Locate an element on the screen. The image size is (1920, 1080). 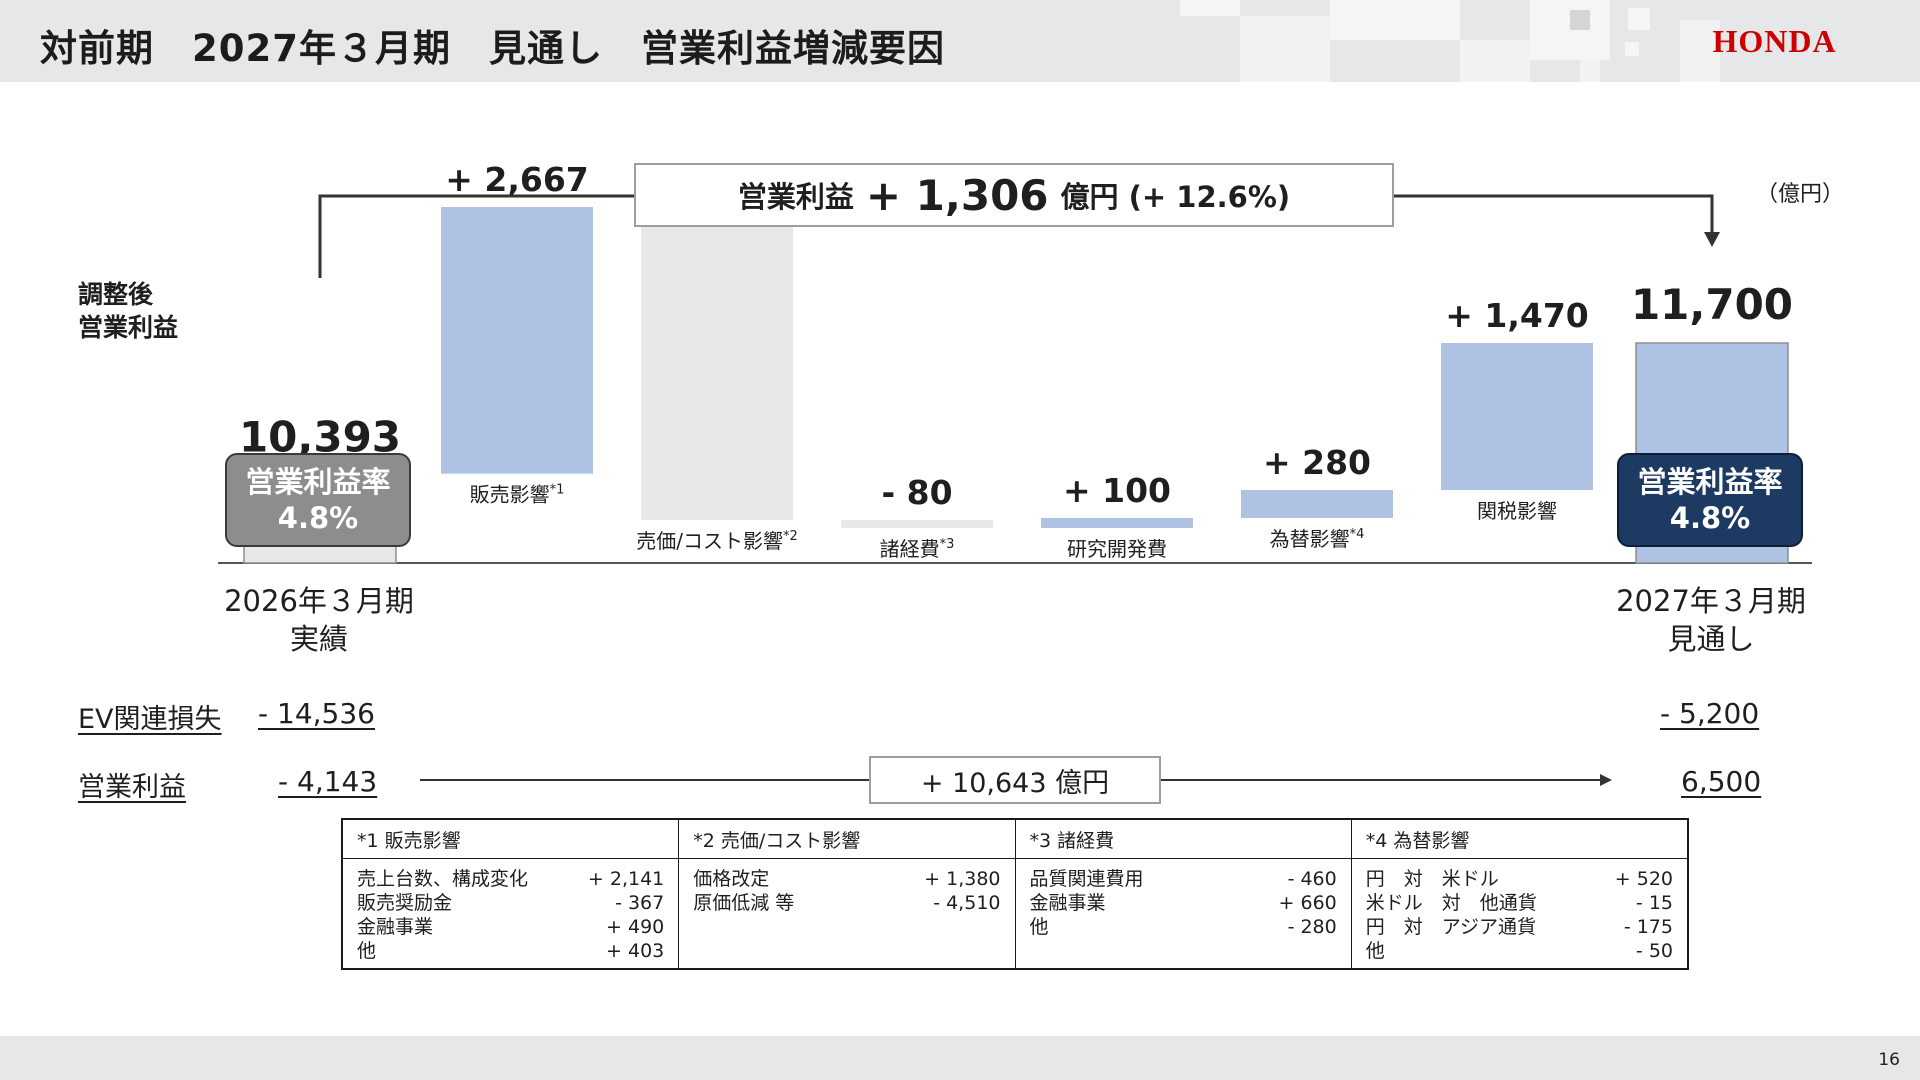
note-item: 原価低減 等 is located at coordinates (744, 903).